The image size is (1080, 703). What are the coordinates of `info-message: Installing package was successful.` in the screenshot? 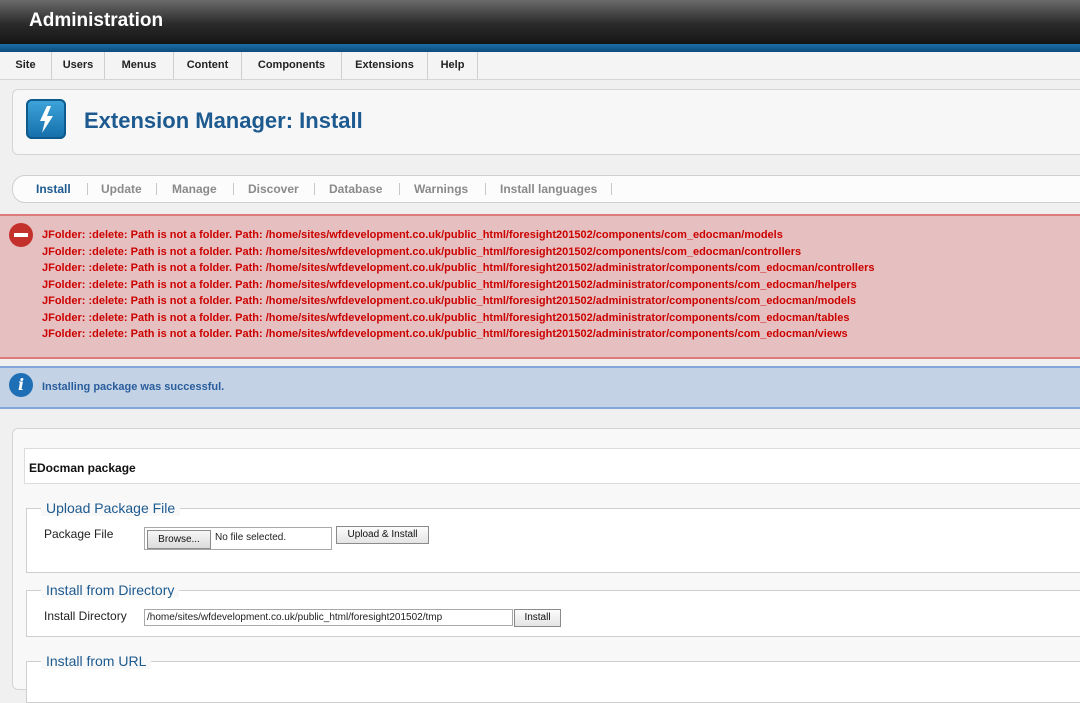 It's located at (133, 387).